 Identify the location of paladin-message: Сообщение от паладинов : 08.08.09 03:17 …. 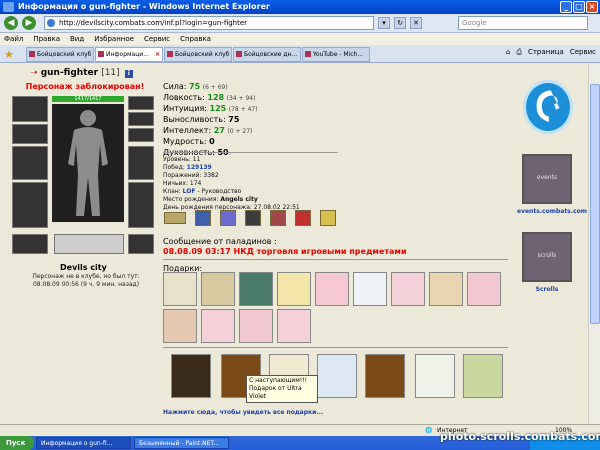
(285, 247).